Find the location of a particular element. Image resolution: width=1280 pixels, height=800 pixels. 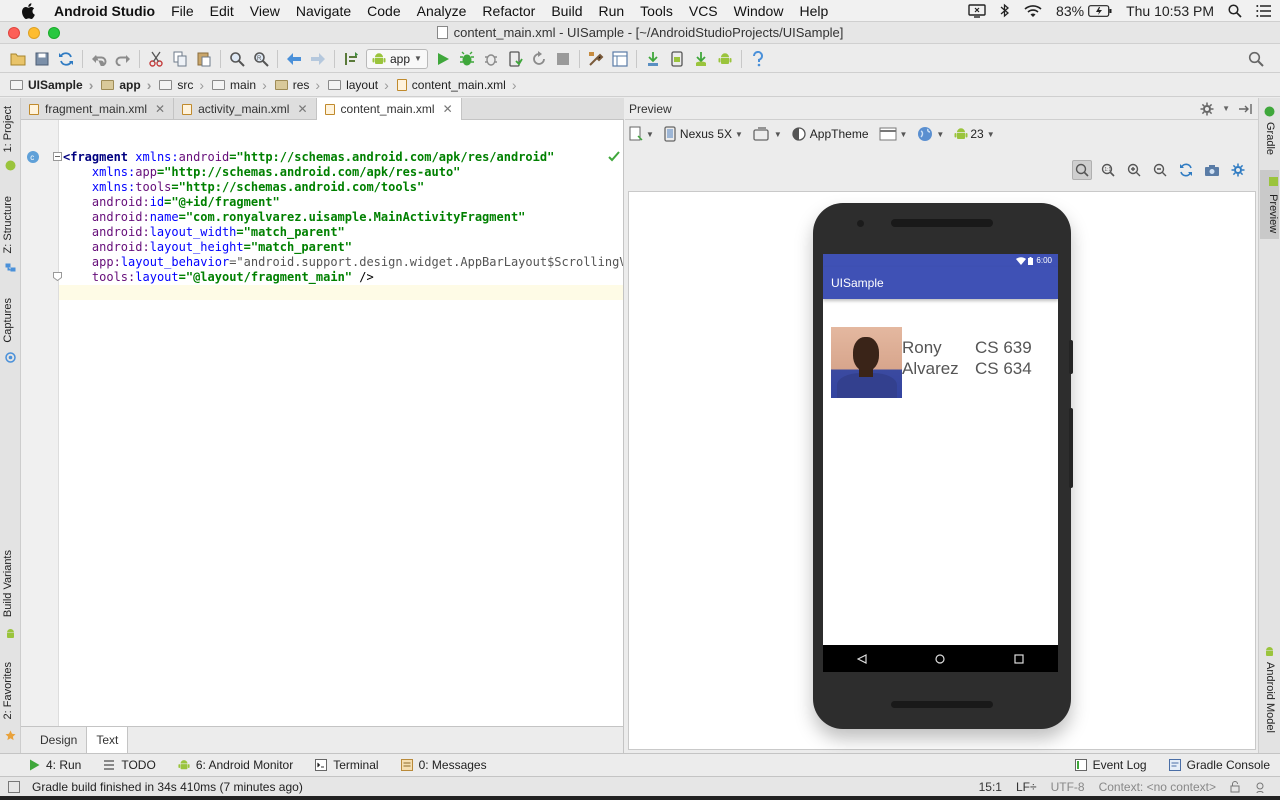

breadcrumb-res: res › is located at coordinates (299, 85).